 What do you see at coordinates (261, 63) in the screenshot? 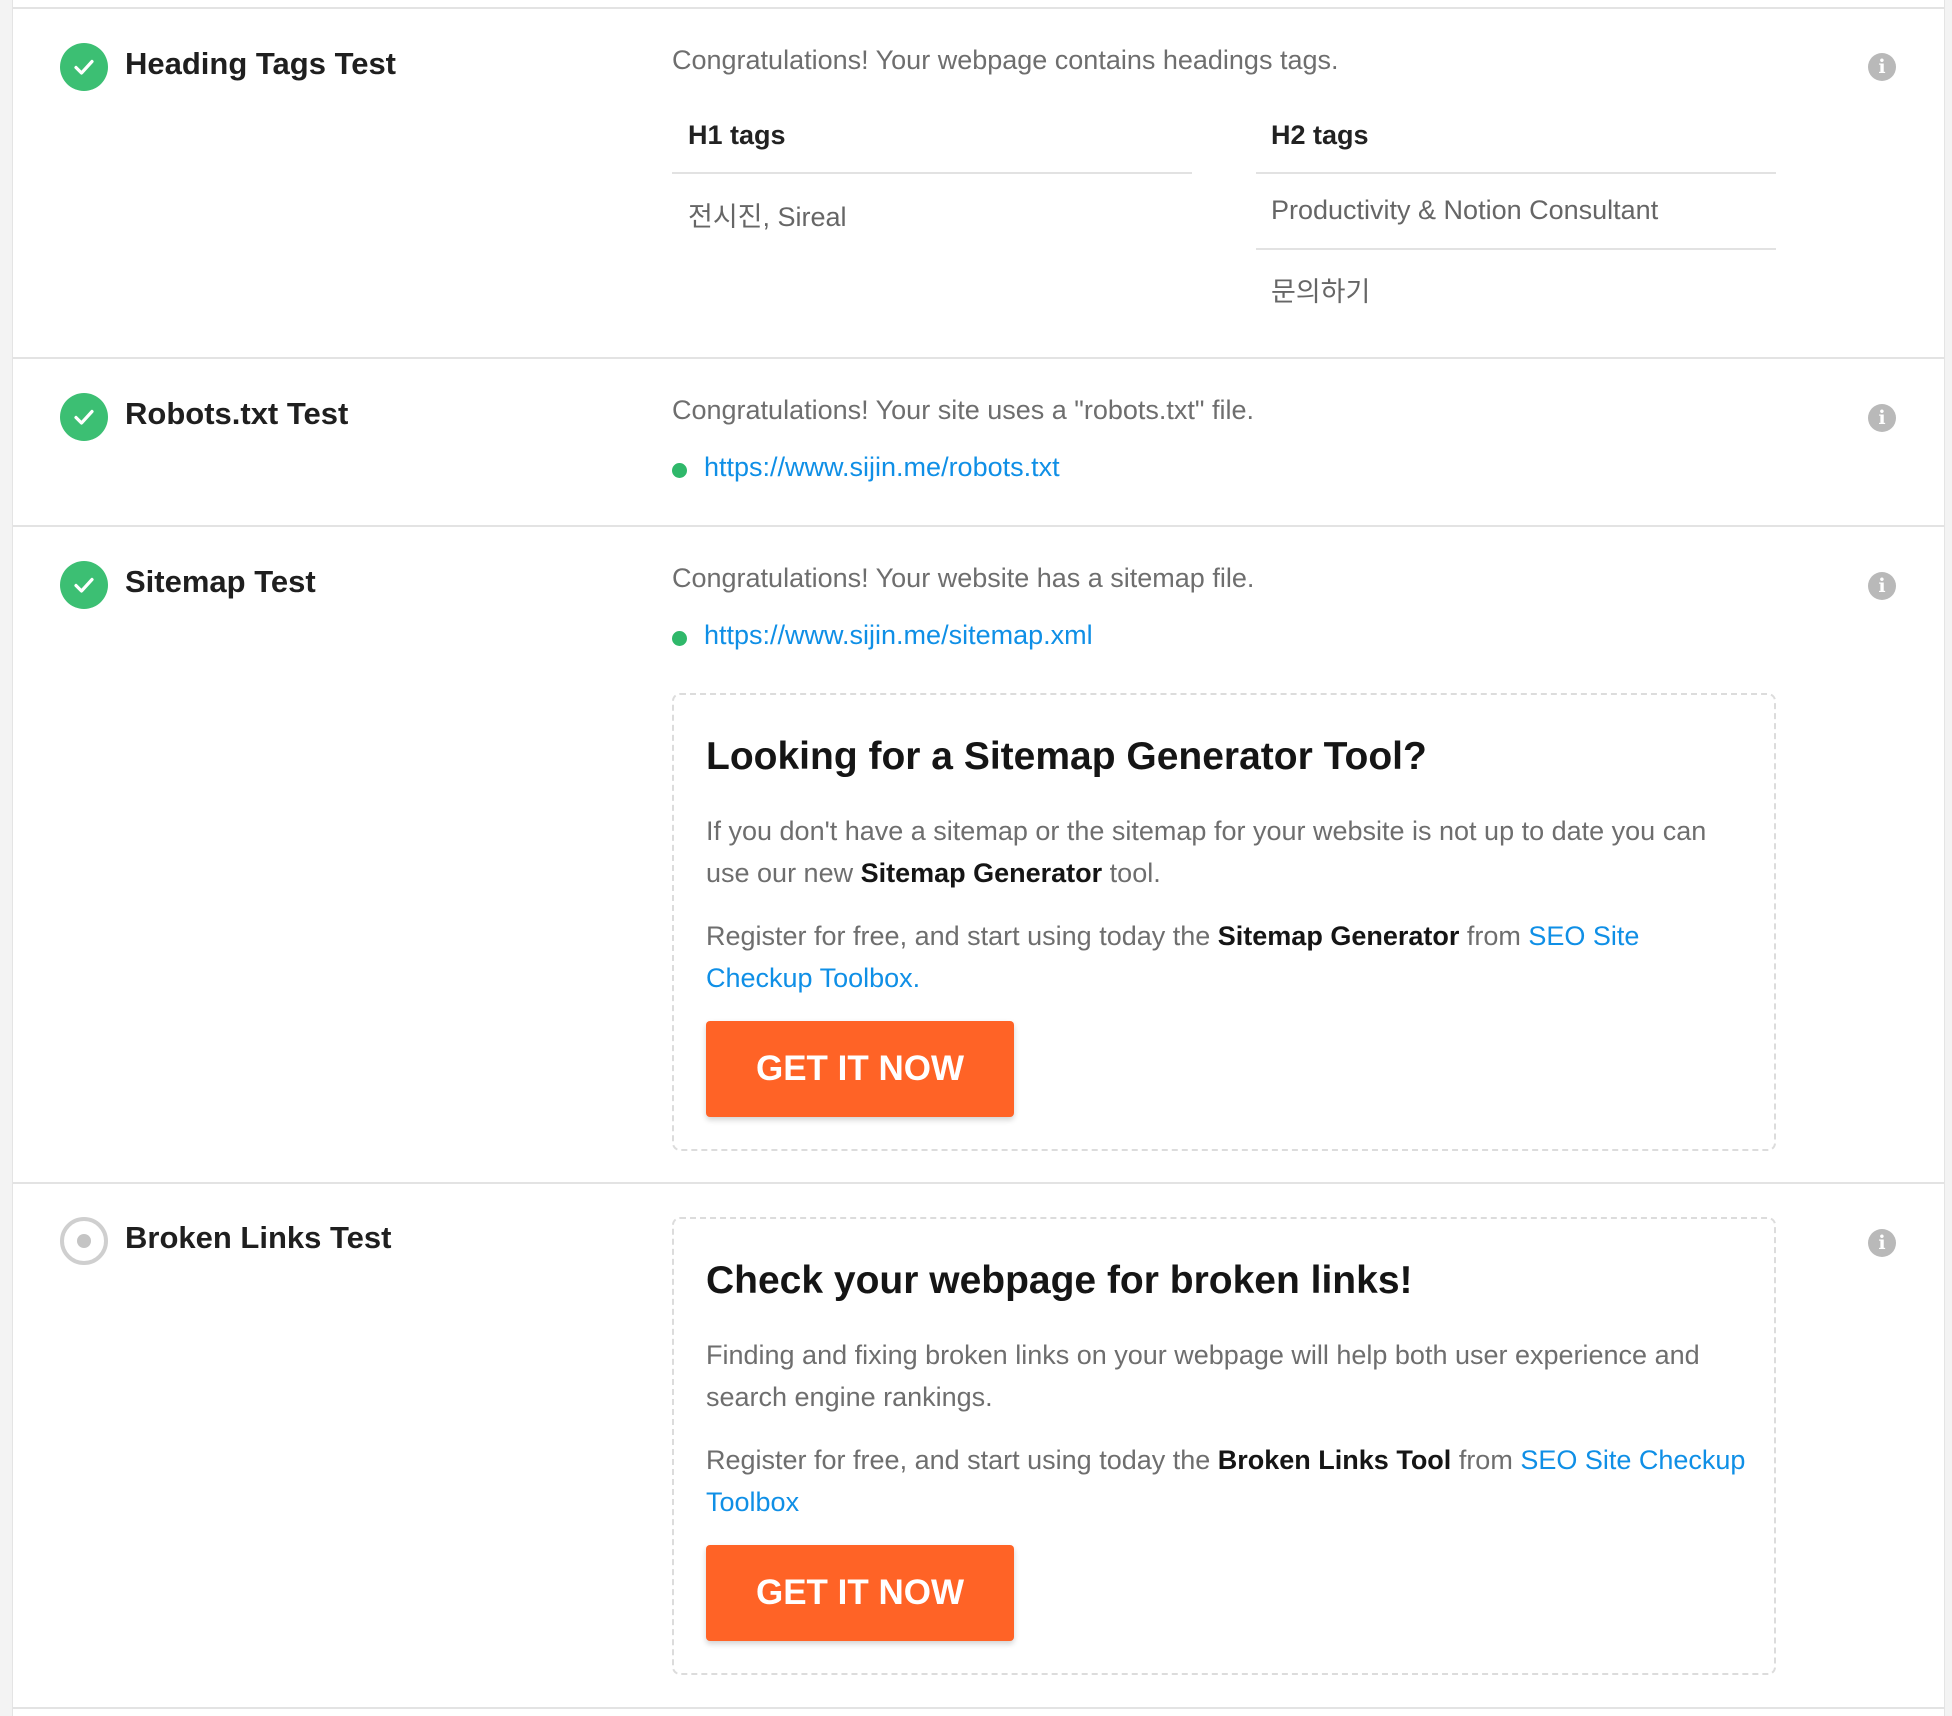
I see `heading-tags-title: Heading Tags Test` at bounding box center [261, 63].